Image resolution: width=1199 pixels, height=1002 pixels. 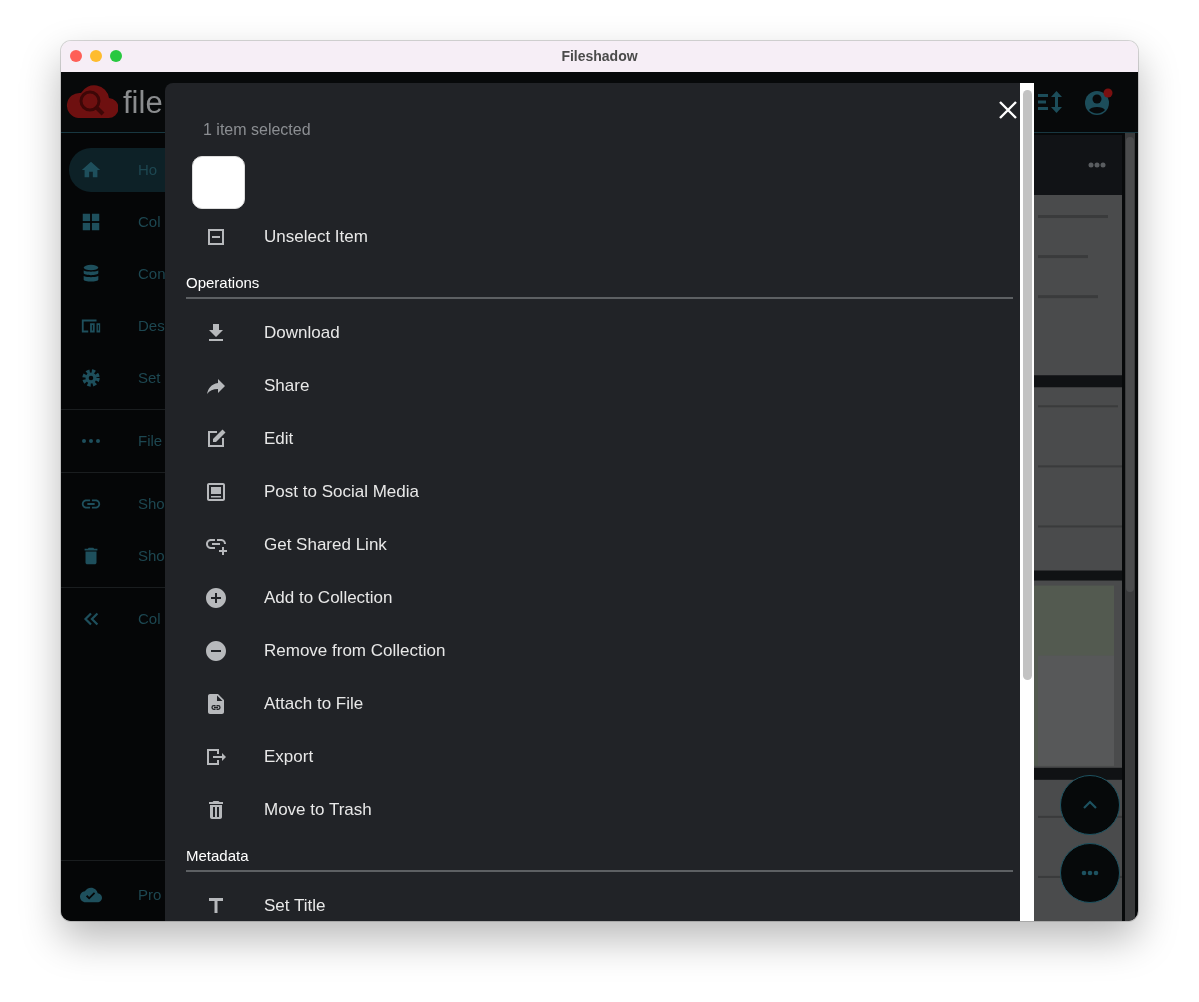 What do you see at coordinates (91, 378) in the screenshot?
I see `settings-icon` at bounding box center [91, 378].